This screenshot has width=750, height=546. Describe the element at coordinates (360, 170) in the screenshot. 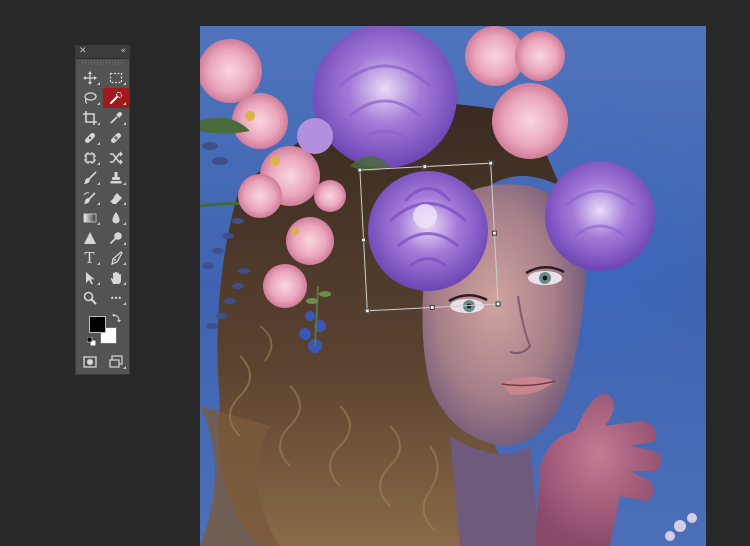

I see `transform-handle-top-left` at that location.